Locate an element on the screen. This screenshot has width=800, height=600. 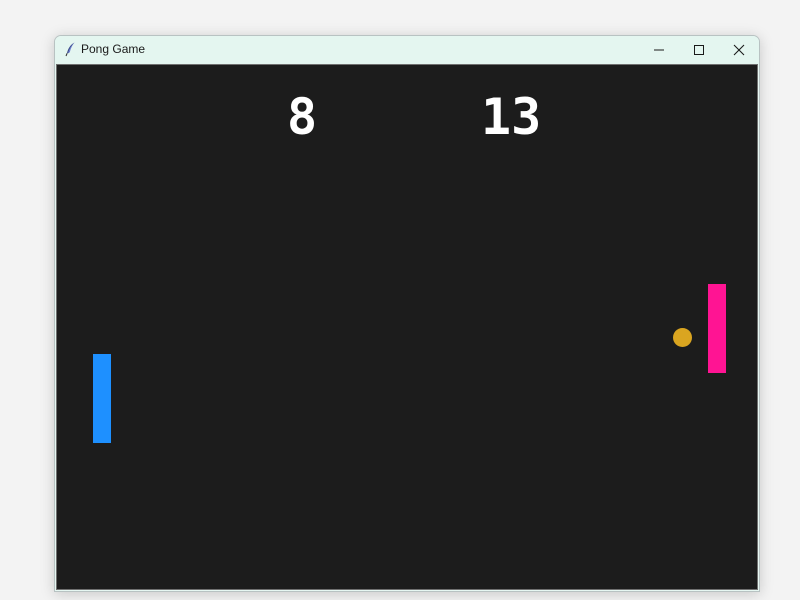
left-score: 8 is located at coordinates (302, 117).